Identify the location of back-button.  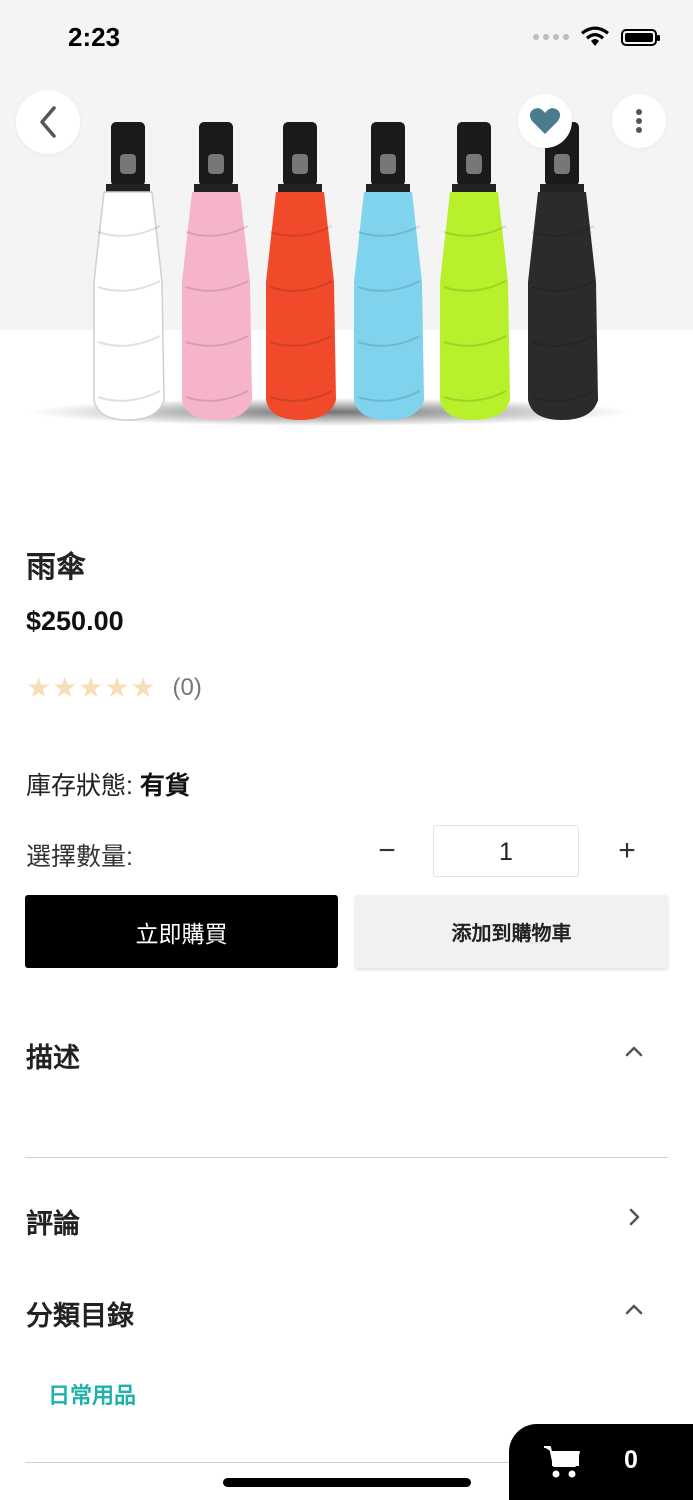
(48, 122).